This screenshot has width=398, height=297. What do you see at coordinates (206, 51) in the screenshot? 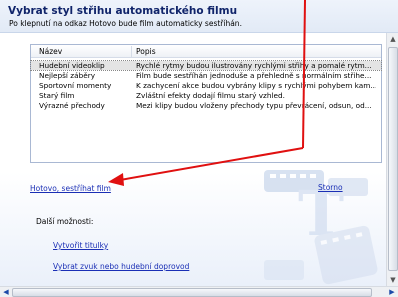
I see `list-header: Název Popis` at bounding box center [206, 51].